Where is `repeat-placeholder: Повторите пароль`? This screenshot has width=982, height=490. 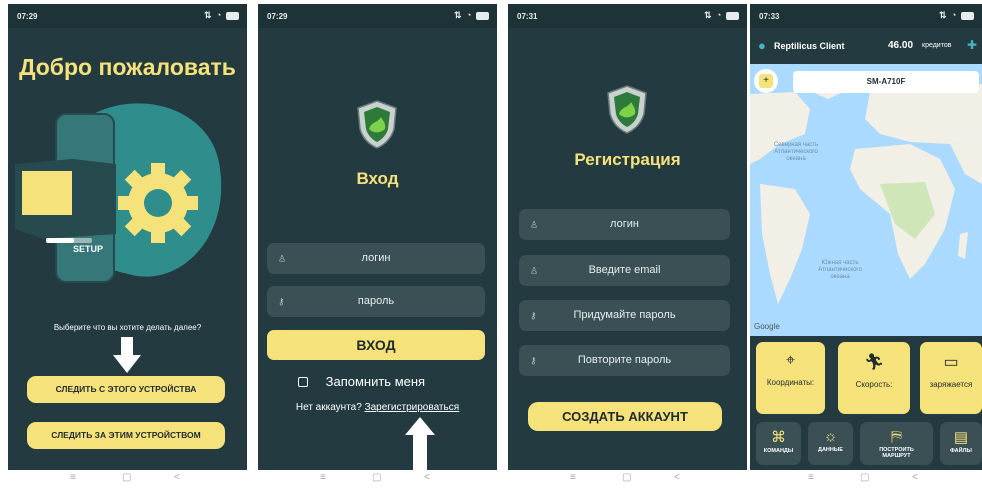
repeat-placeholder: Повторите пароль is located at coordinates (624, 360).